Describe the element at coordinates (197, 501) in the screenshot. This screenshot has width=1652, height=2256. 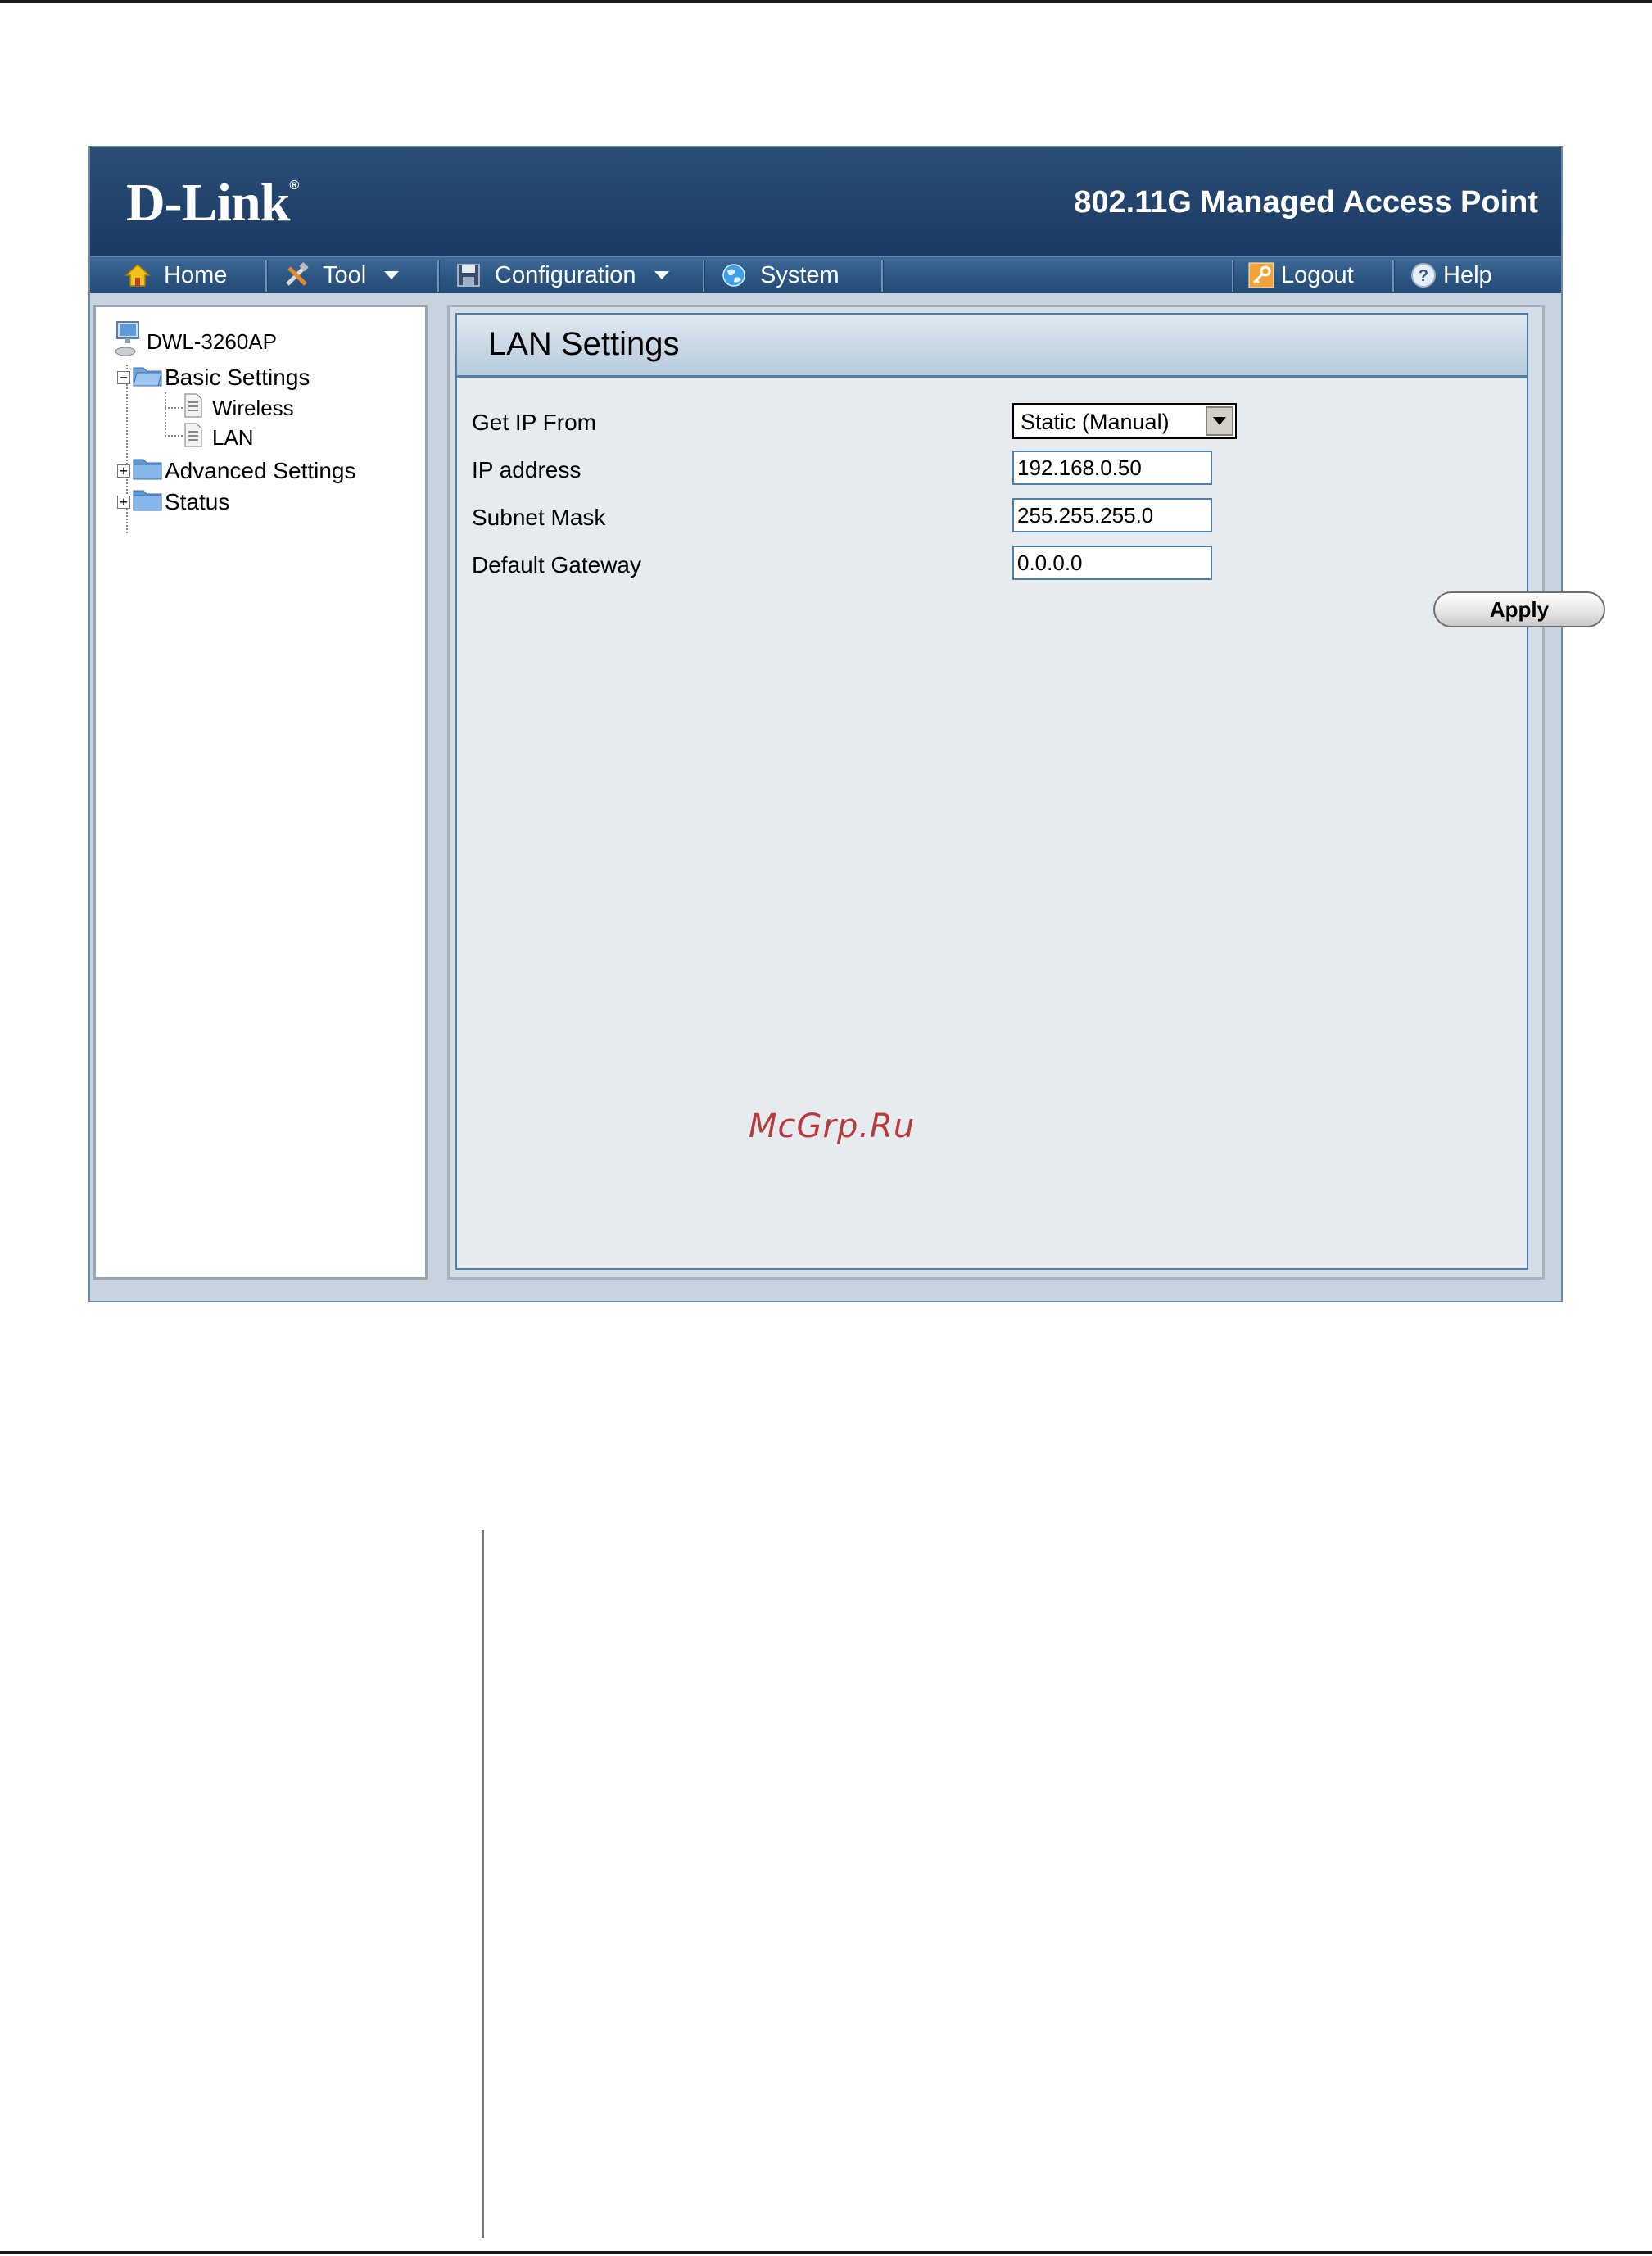
I see `tree-item-status-label: Status` at that location.